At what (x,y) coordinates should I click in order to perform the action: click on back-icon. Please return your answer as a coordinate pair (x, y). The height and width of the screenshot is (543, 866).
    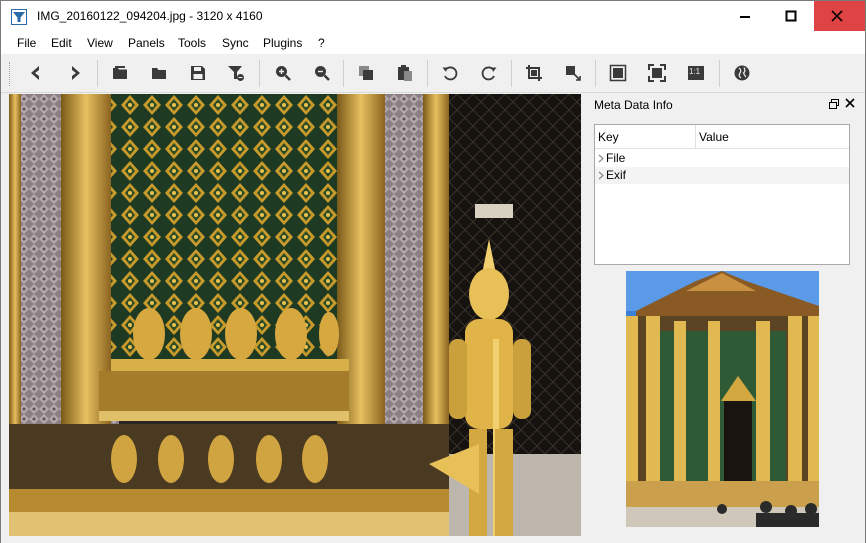
    Looking at the image, I should click on (35, 73).